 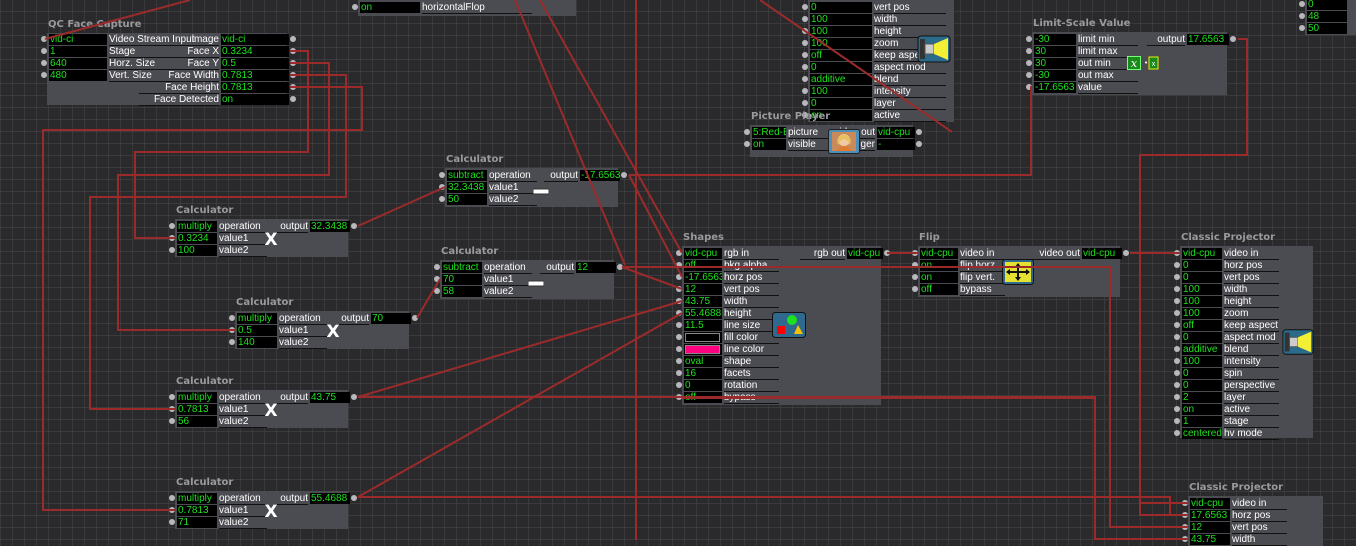 What do you see at coordinates (1029, 51) in the screenshot?
I see `input-port-limit-max` at bounding box center [1029, 51].